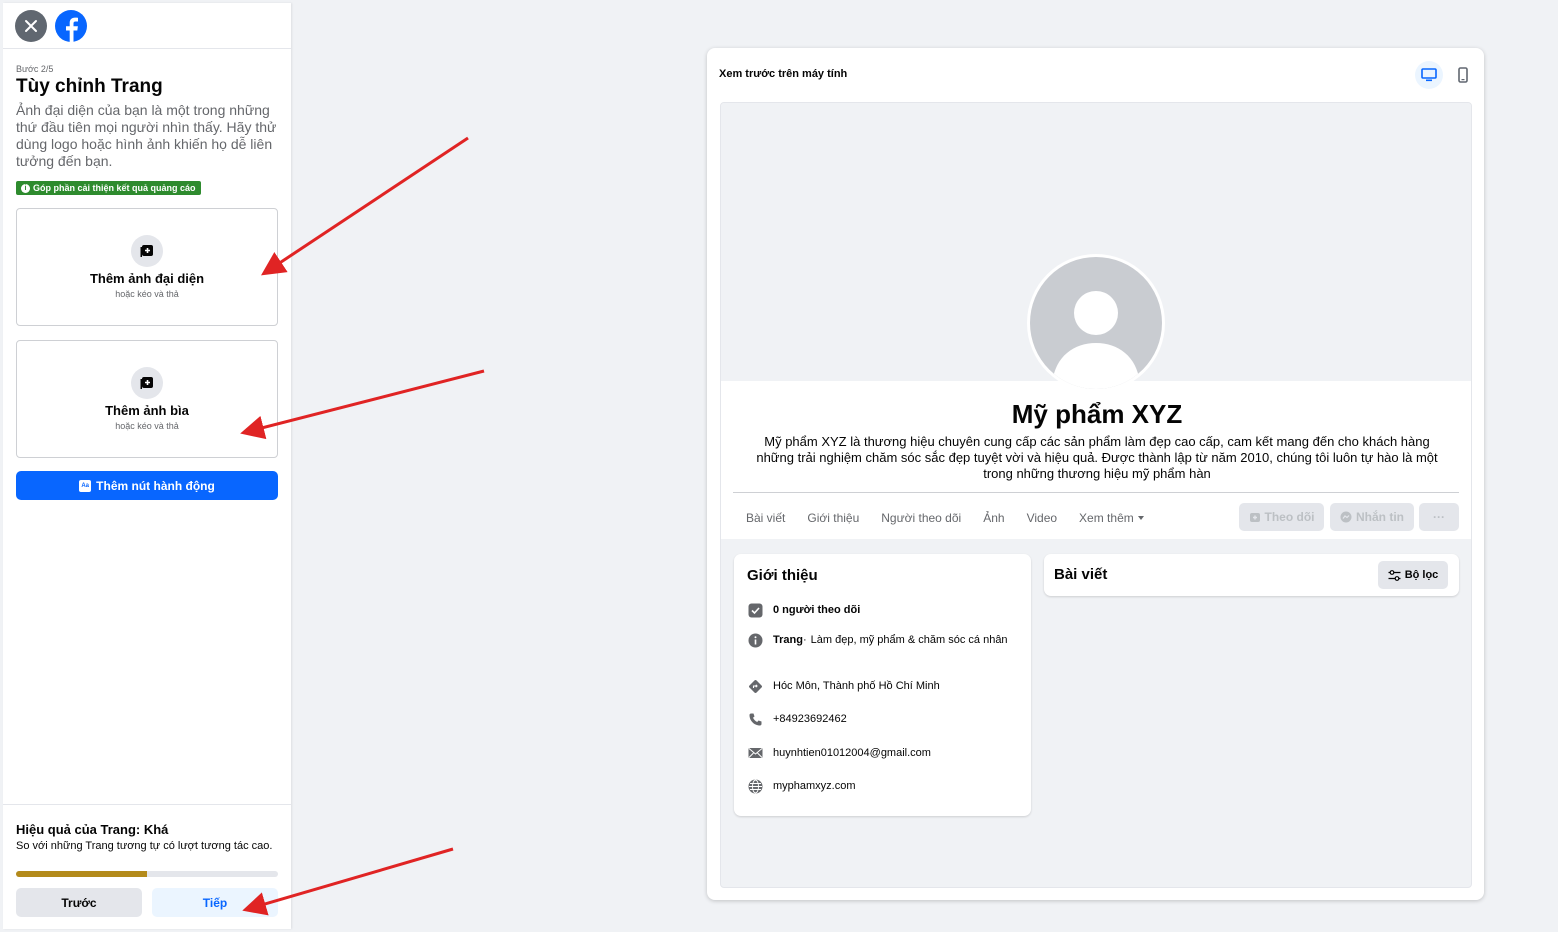 This screenshot has height=932, width=1558. I want to click on filter-icon, so click(1394, 575).